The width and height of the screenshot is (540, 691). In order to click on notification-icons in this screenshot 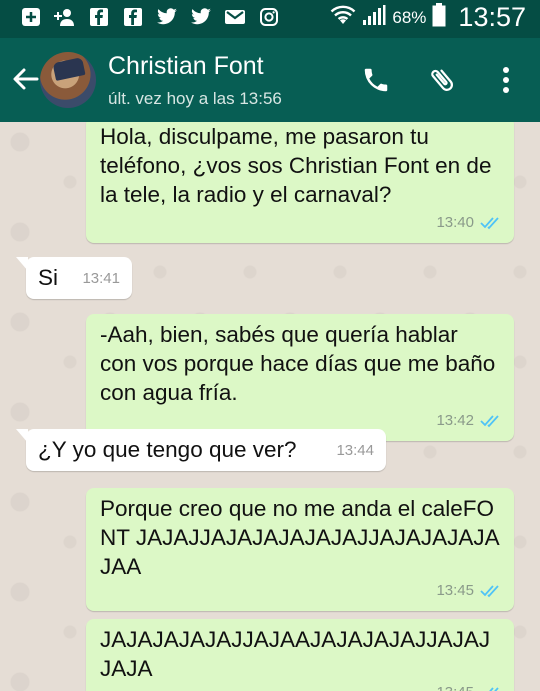, I will do `click(150, 17)`.